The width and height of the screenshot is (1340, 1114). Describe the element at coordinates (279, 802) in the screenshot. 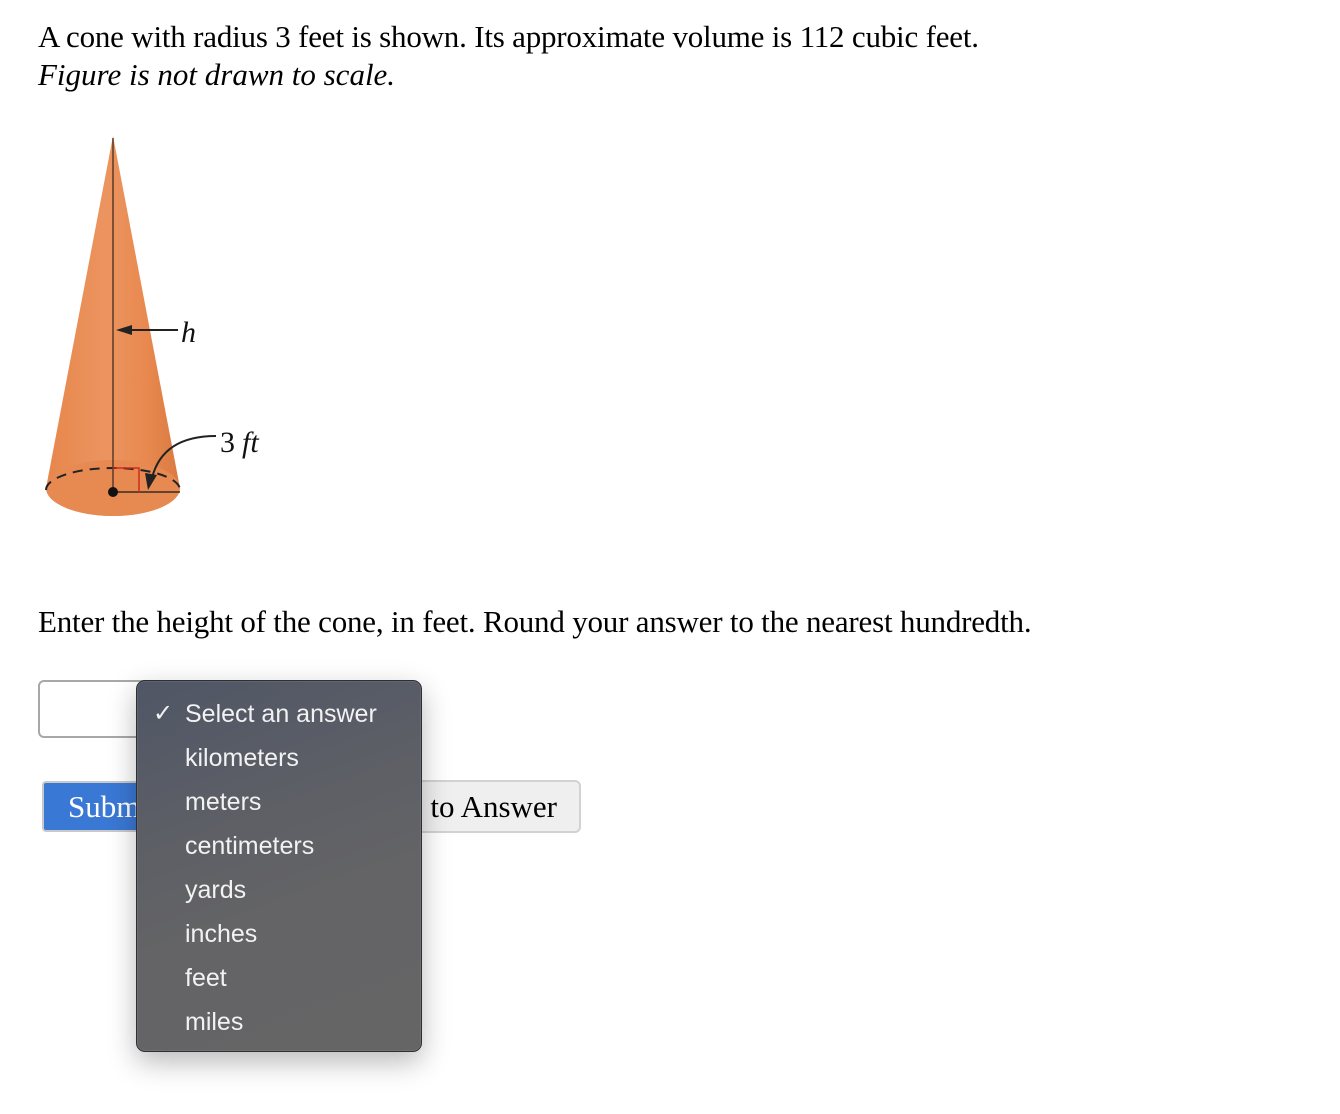

I see `dropdown-option-meters: meters` at that location.